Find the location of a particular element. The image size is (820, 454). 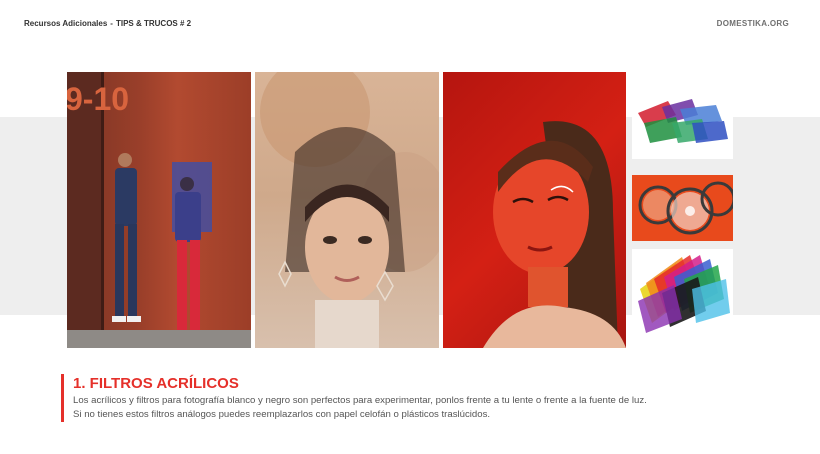

accent-bar is located at coordinates (62, 398).